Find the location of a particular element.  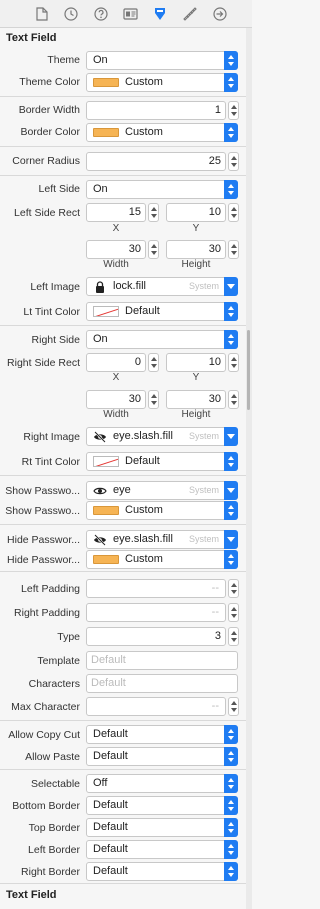

left-rect-width-stepper is located at coordinates (153, 249).